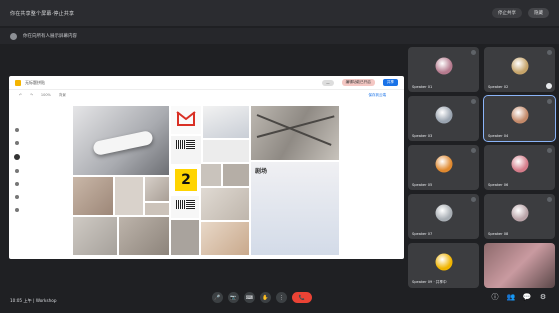 The height and width of the screenshot is (313, 559). I want to click on participant-tile-video, so click(519, 265).